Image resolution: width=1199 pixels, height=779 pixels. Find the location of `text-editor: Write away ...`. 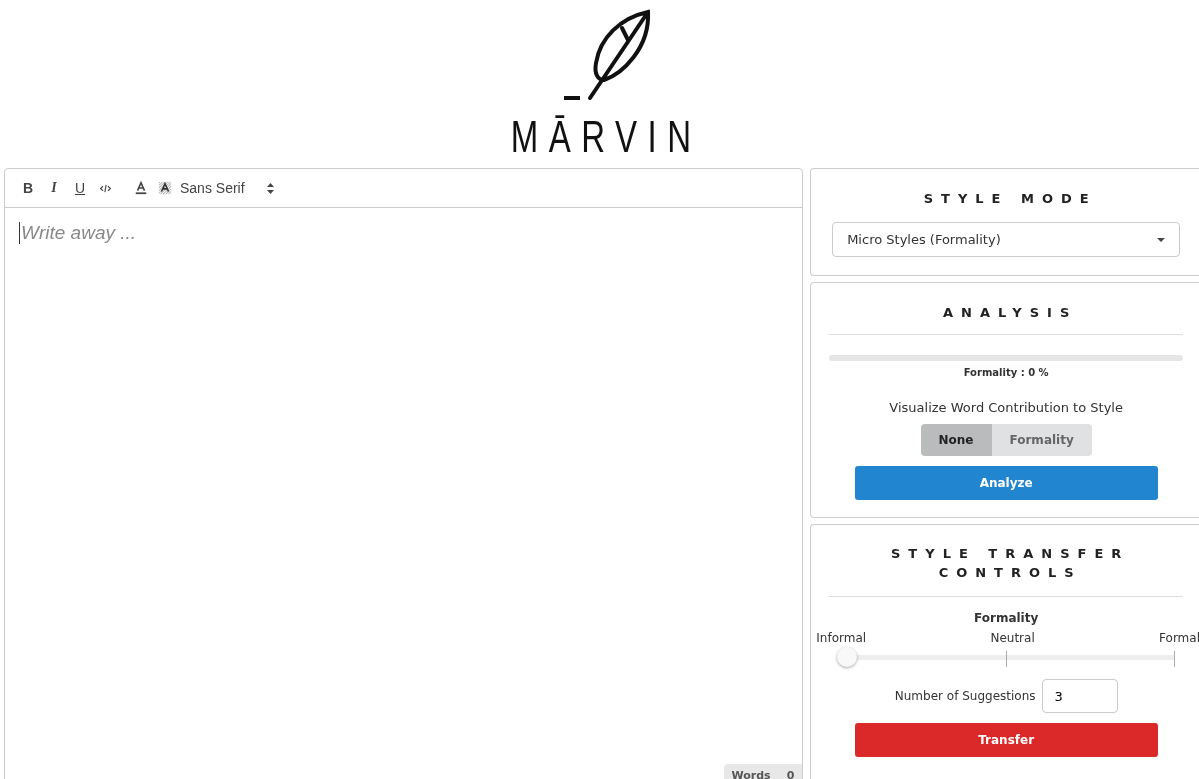

text-editor: Write away ... is located at coordinates (78, 233).